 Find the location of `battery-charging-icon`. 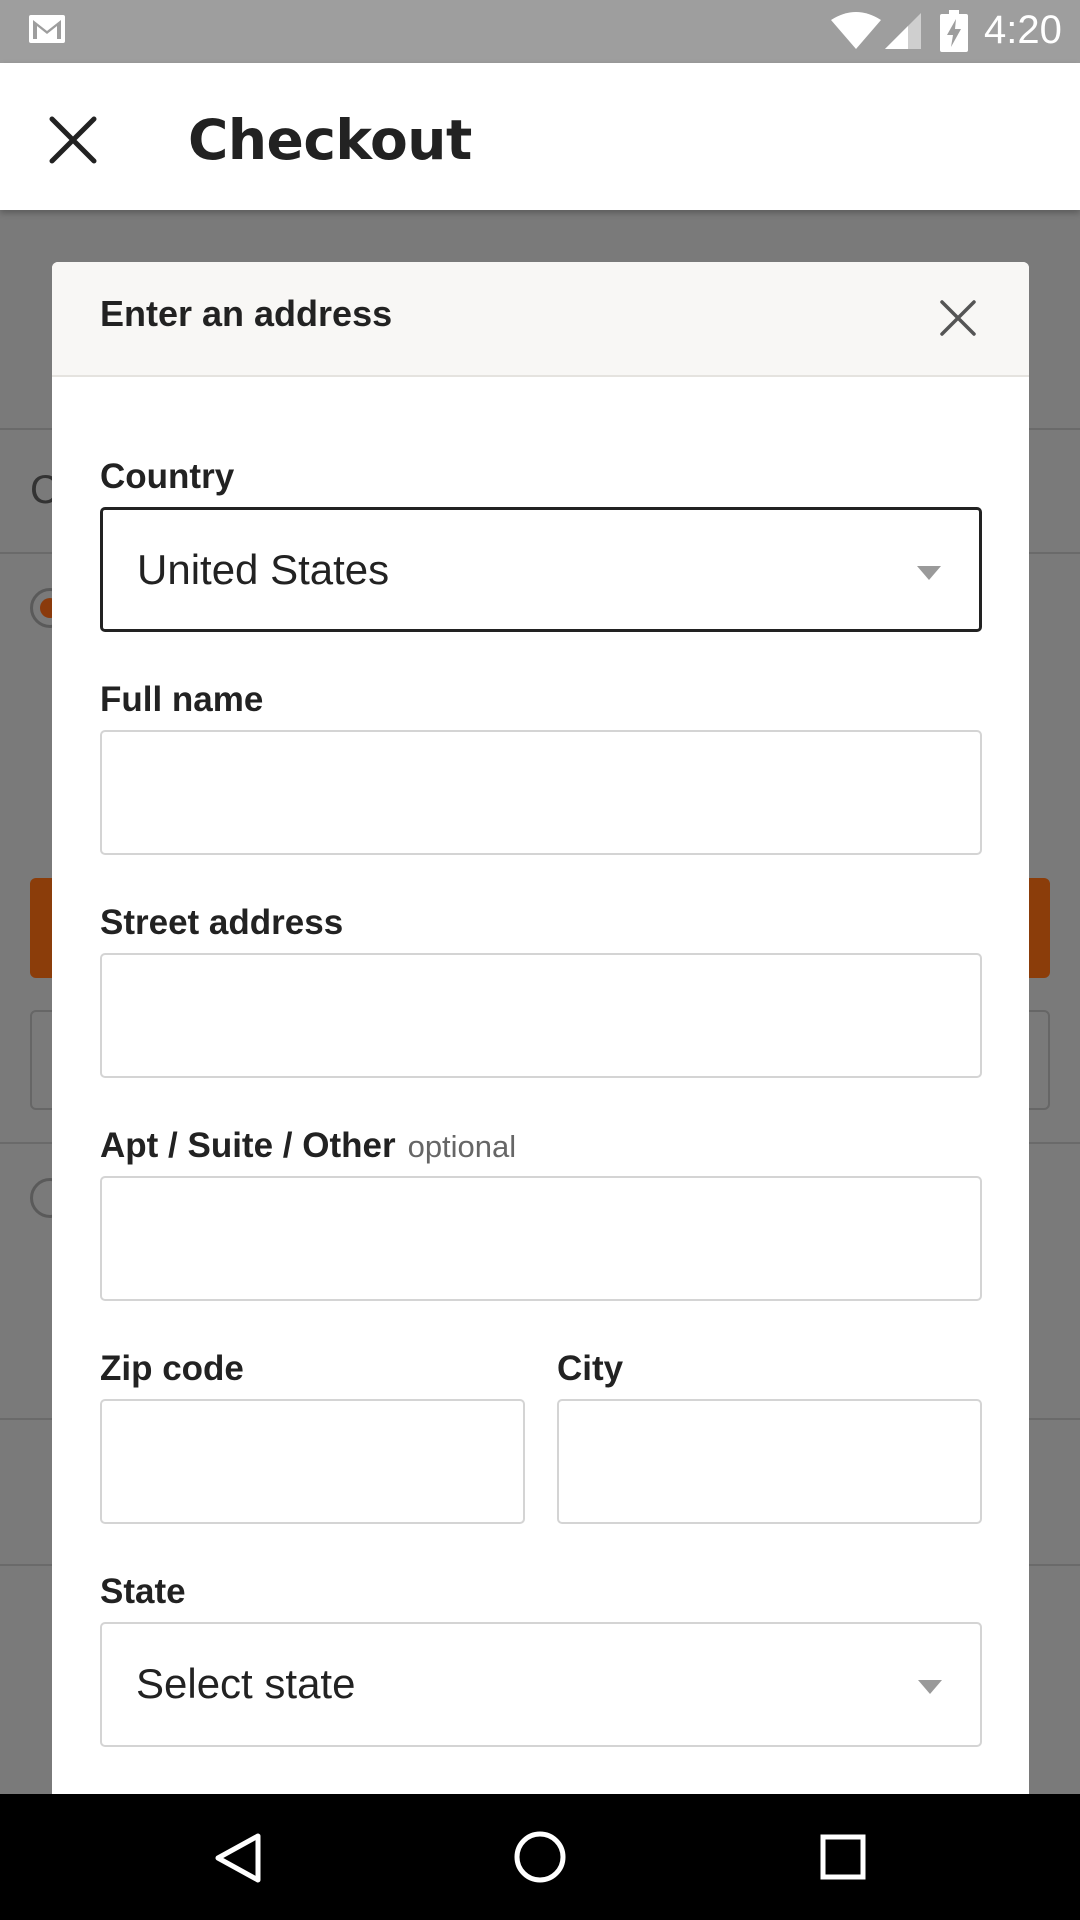

battery-charging-icon is located at coordinates (954, 31).